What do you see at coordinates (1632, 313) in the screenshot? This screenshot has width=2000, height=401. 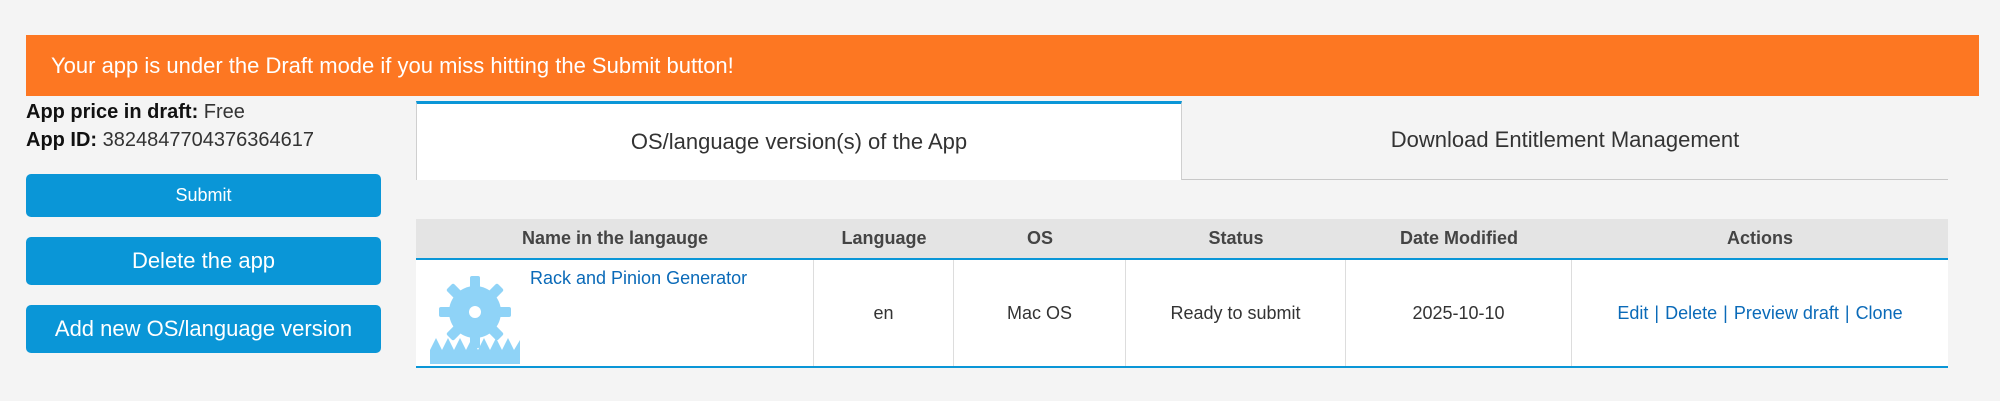 I see `edit-link: Edit` at bounding box center [1632, 313].